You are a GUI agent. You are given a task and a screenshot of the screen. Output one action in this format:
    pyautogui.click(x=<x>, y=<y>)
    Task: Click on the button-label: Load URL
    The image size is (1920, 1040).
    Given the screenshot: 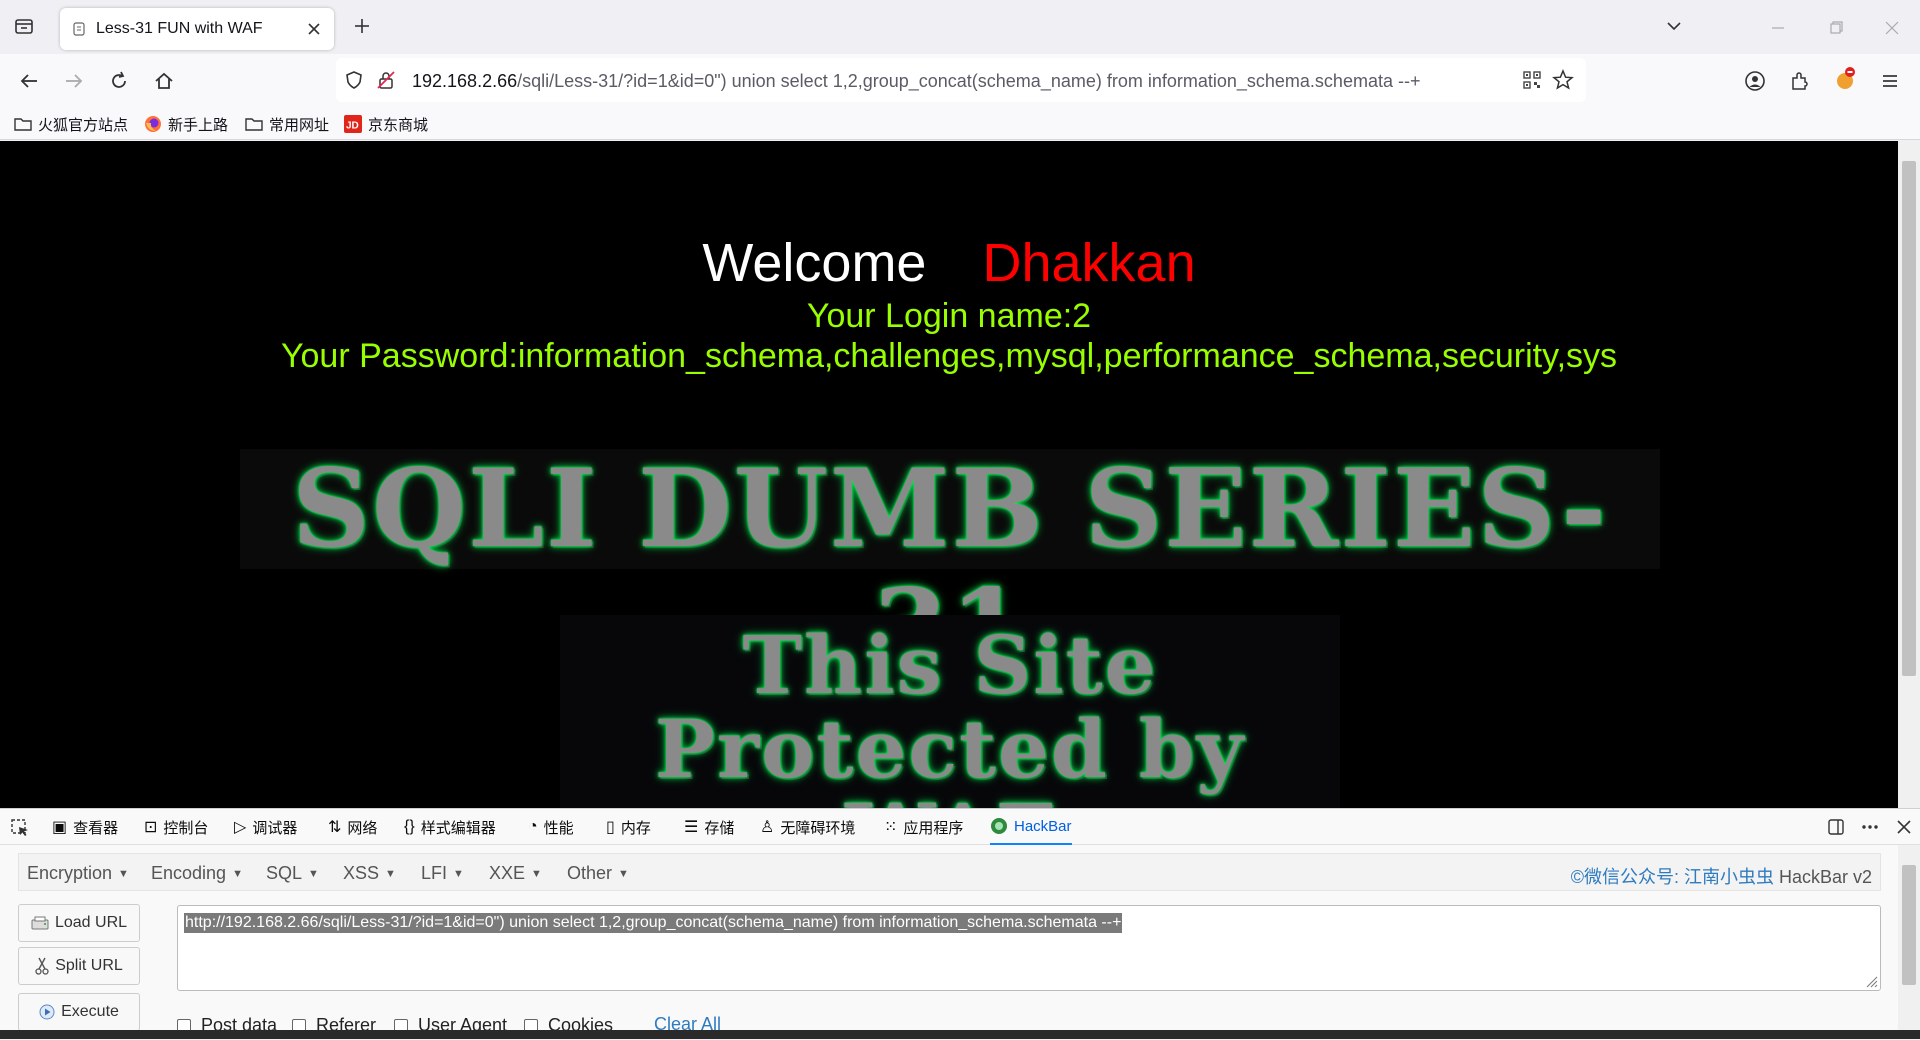 What is the action you would take?
    pyautogui.click(x=91, y=922)
    